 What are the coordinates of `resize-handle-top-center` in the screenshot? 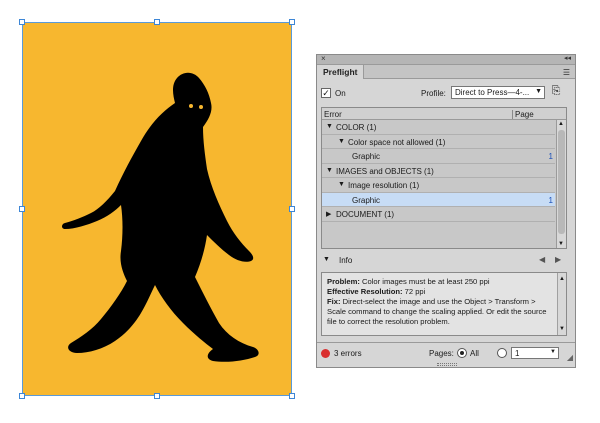 It's located at (157, 22).